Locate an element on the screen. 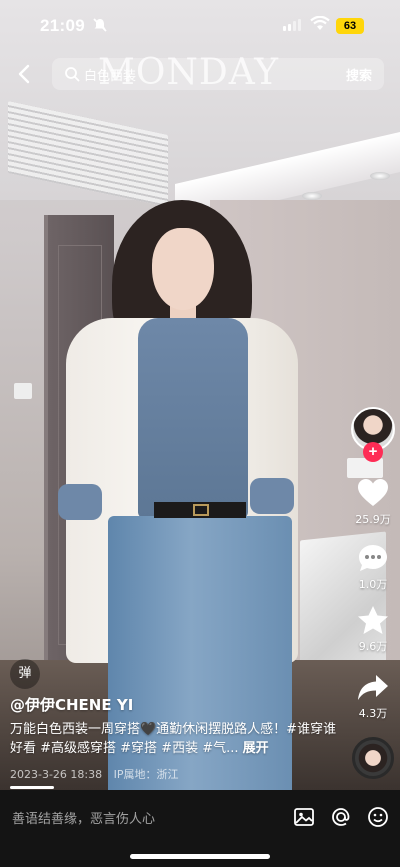 The image size is (400, 867). star-icon is located at coordinates (373, 620).